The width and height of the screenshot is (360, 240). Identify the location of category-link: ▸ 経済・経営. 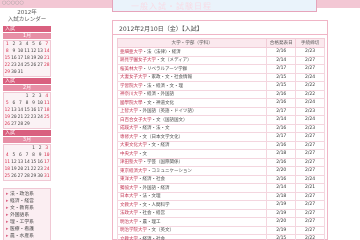
(27, 201).